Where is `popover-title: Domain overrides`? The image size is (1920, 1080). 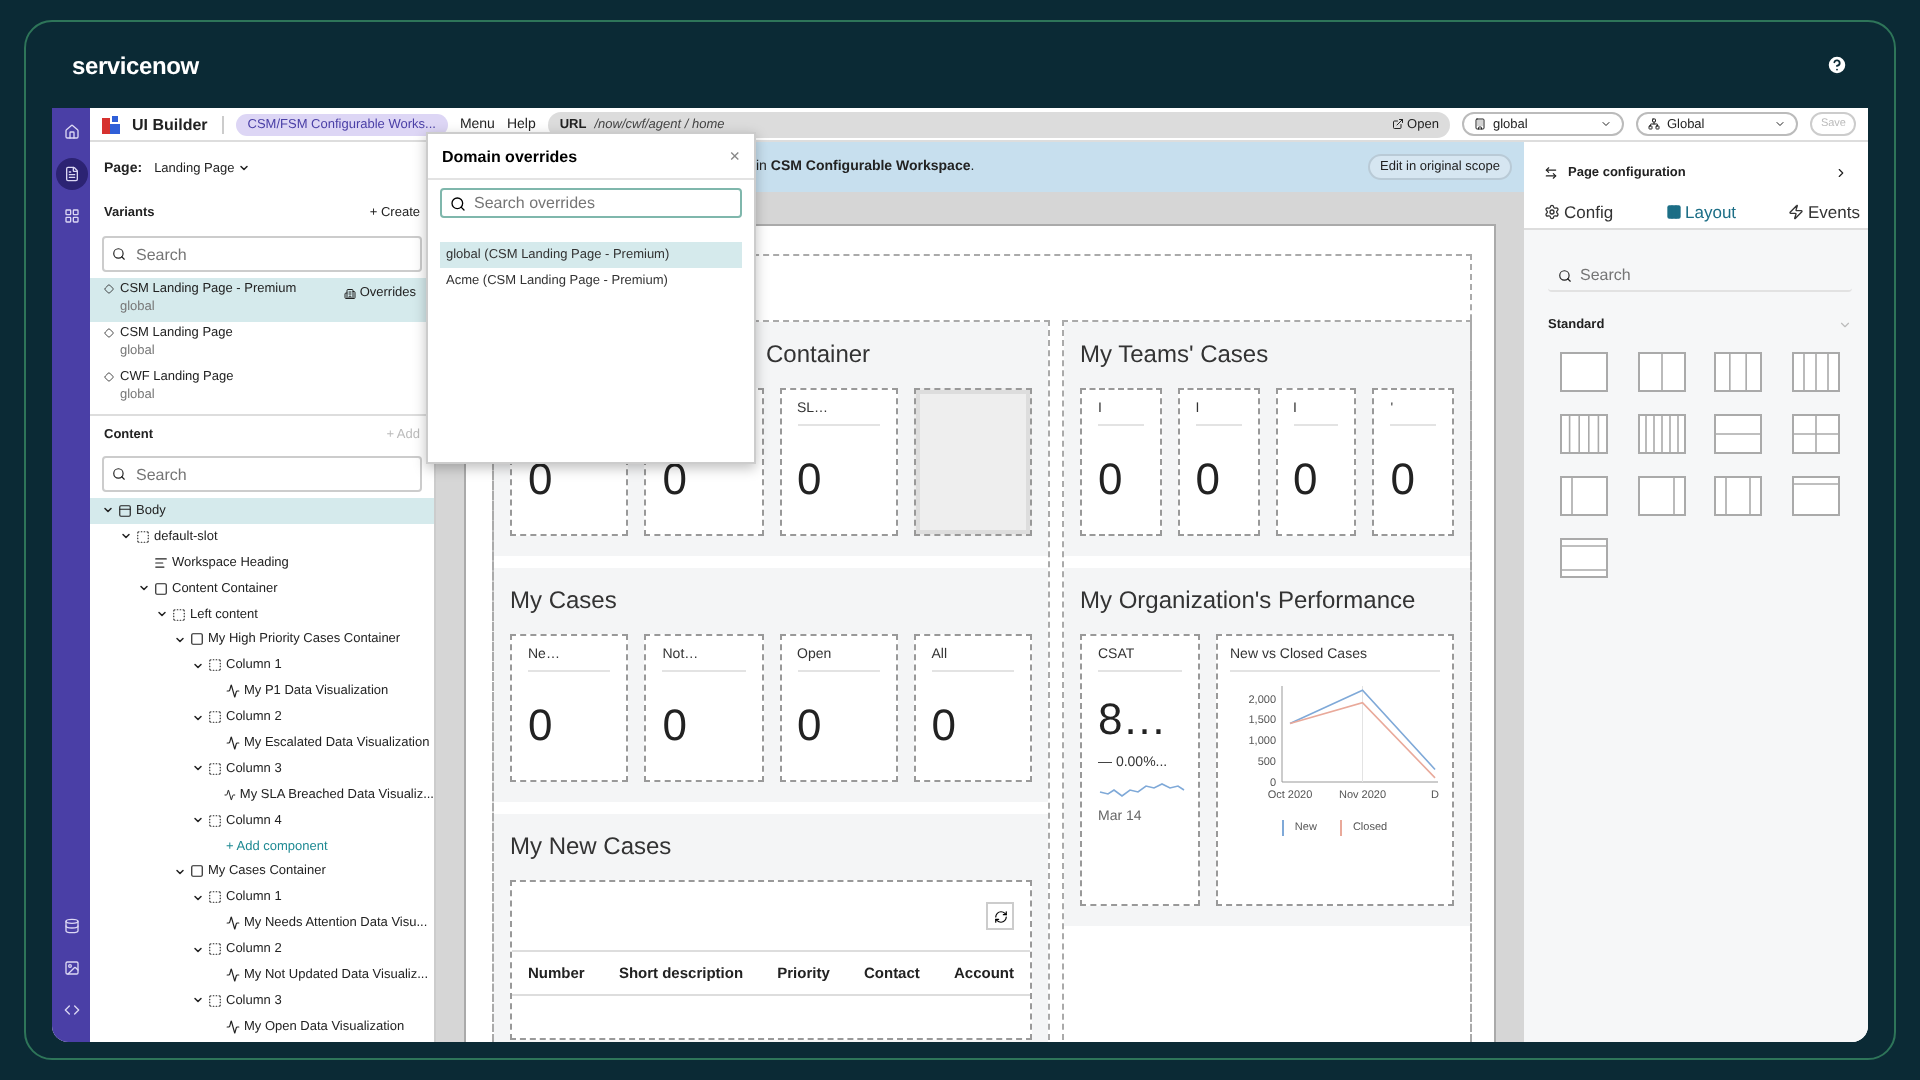 popover-title: Domain overrides is located at coordinates (510, 156).